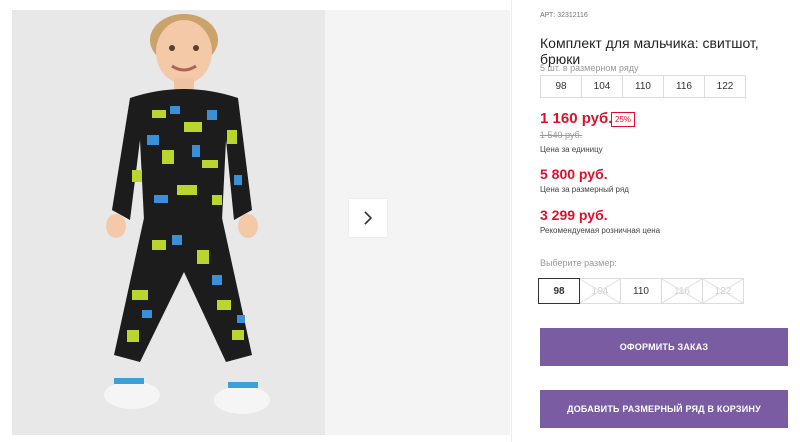 This screenshot has height=442, width=800. I want to click on column-divider, so click(511, 221).